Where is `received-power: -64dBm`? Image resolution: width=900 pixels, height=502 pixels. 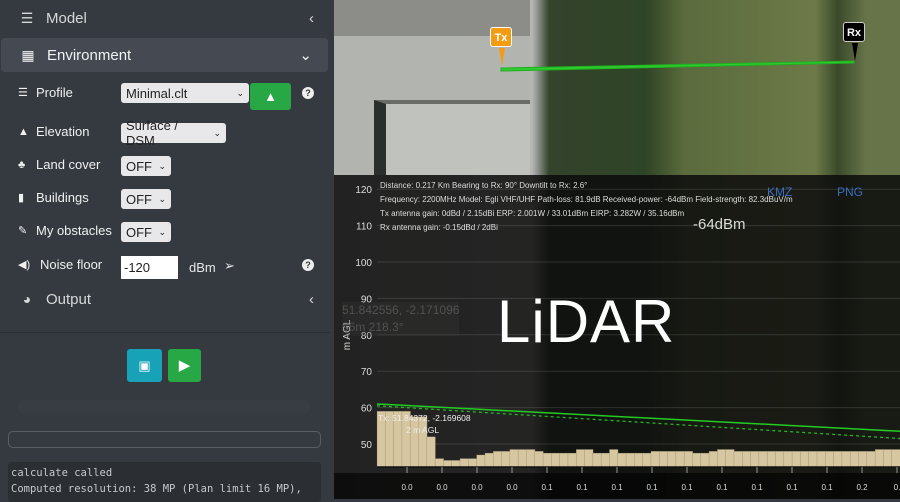 received-power: -64dBm is located at coordinates (719, 224).